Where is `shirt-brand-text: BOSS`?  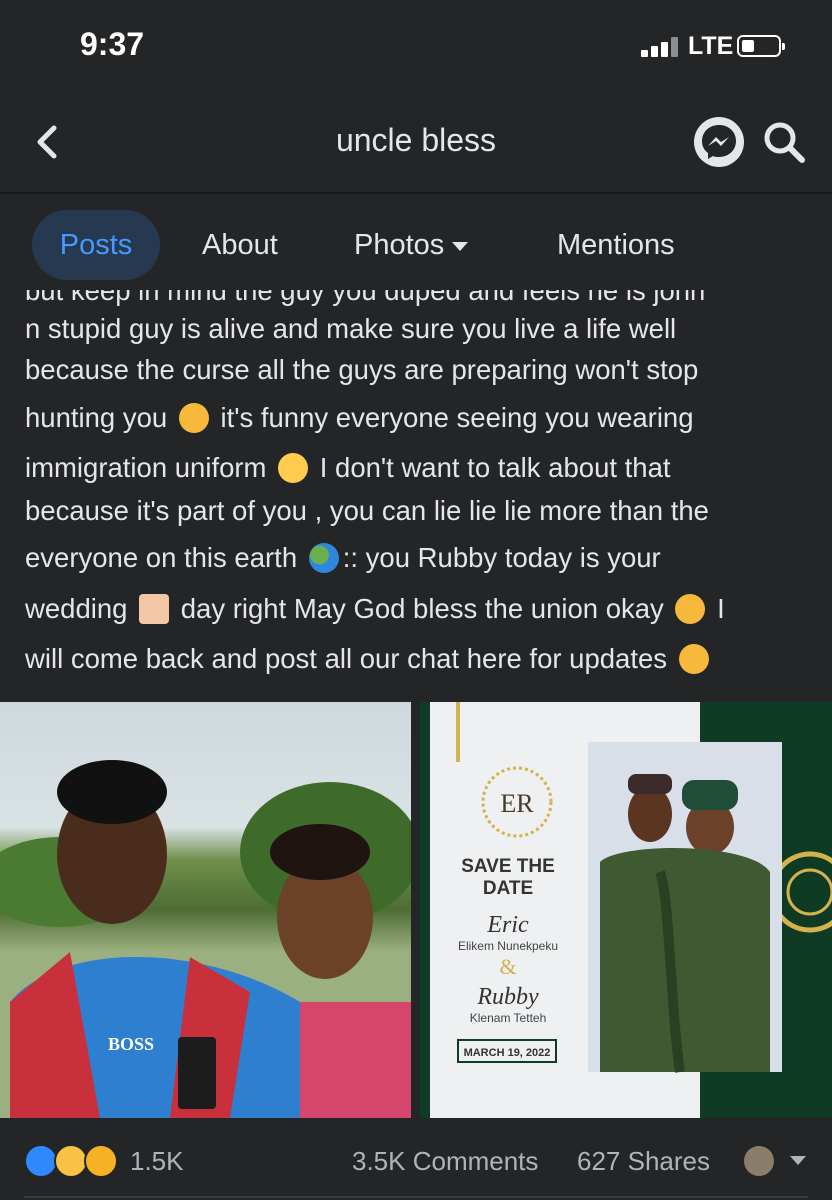 shirt-brand-text: BOSS is located at coordinates (131, 1044).